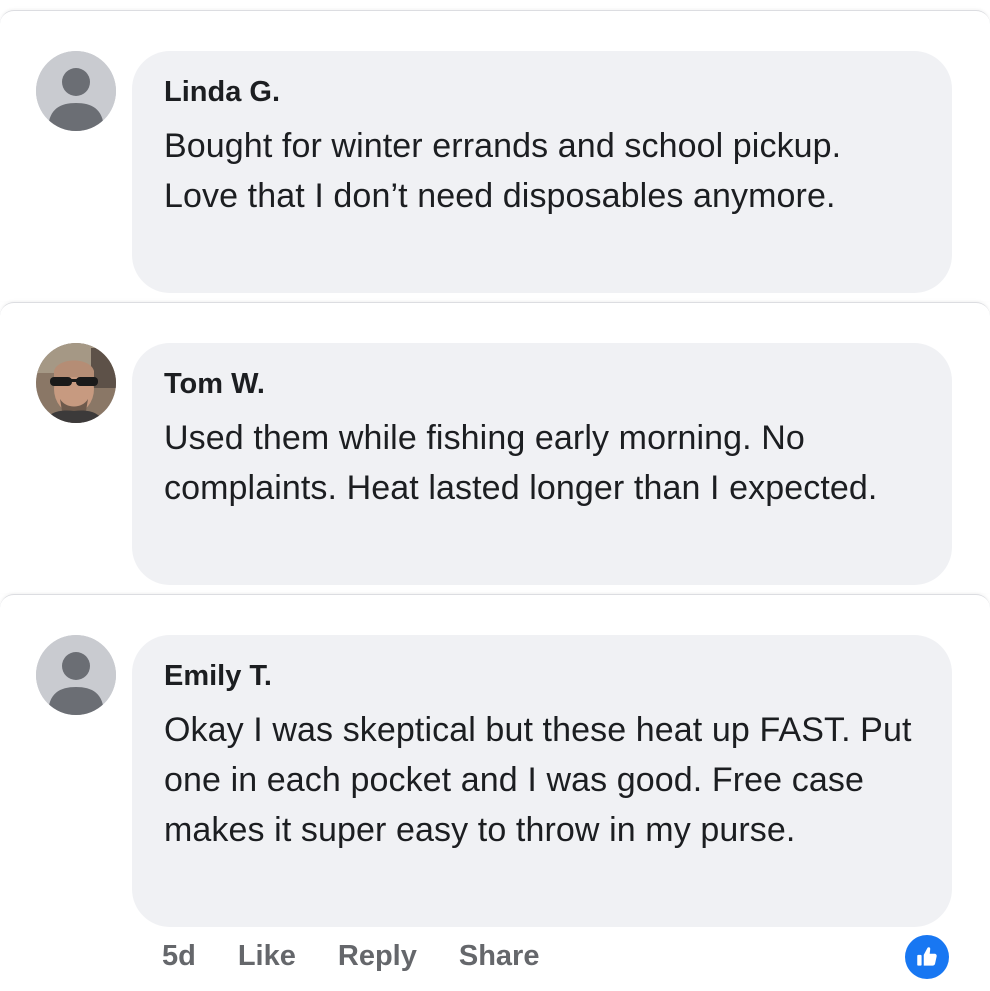 Image resolution: width=990 pixels, height=991 pixels. What do you see at coordinates (542, 384) in the screenshot?
I see `comment-author: Tom W.` at bounding box center [542, 384].